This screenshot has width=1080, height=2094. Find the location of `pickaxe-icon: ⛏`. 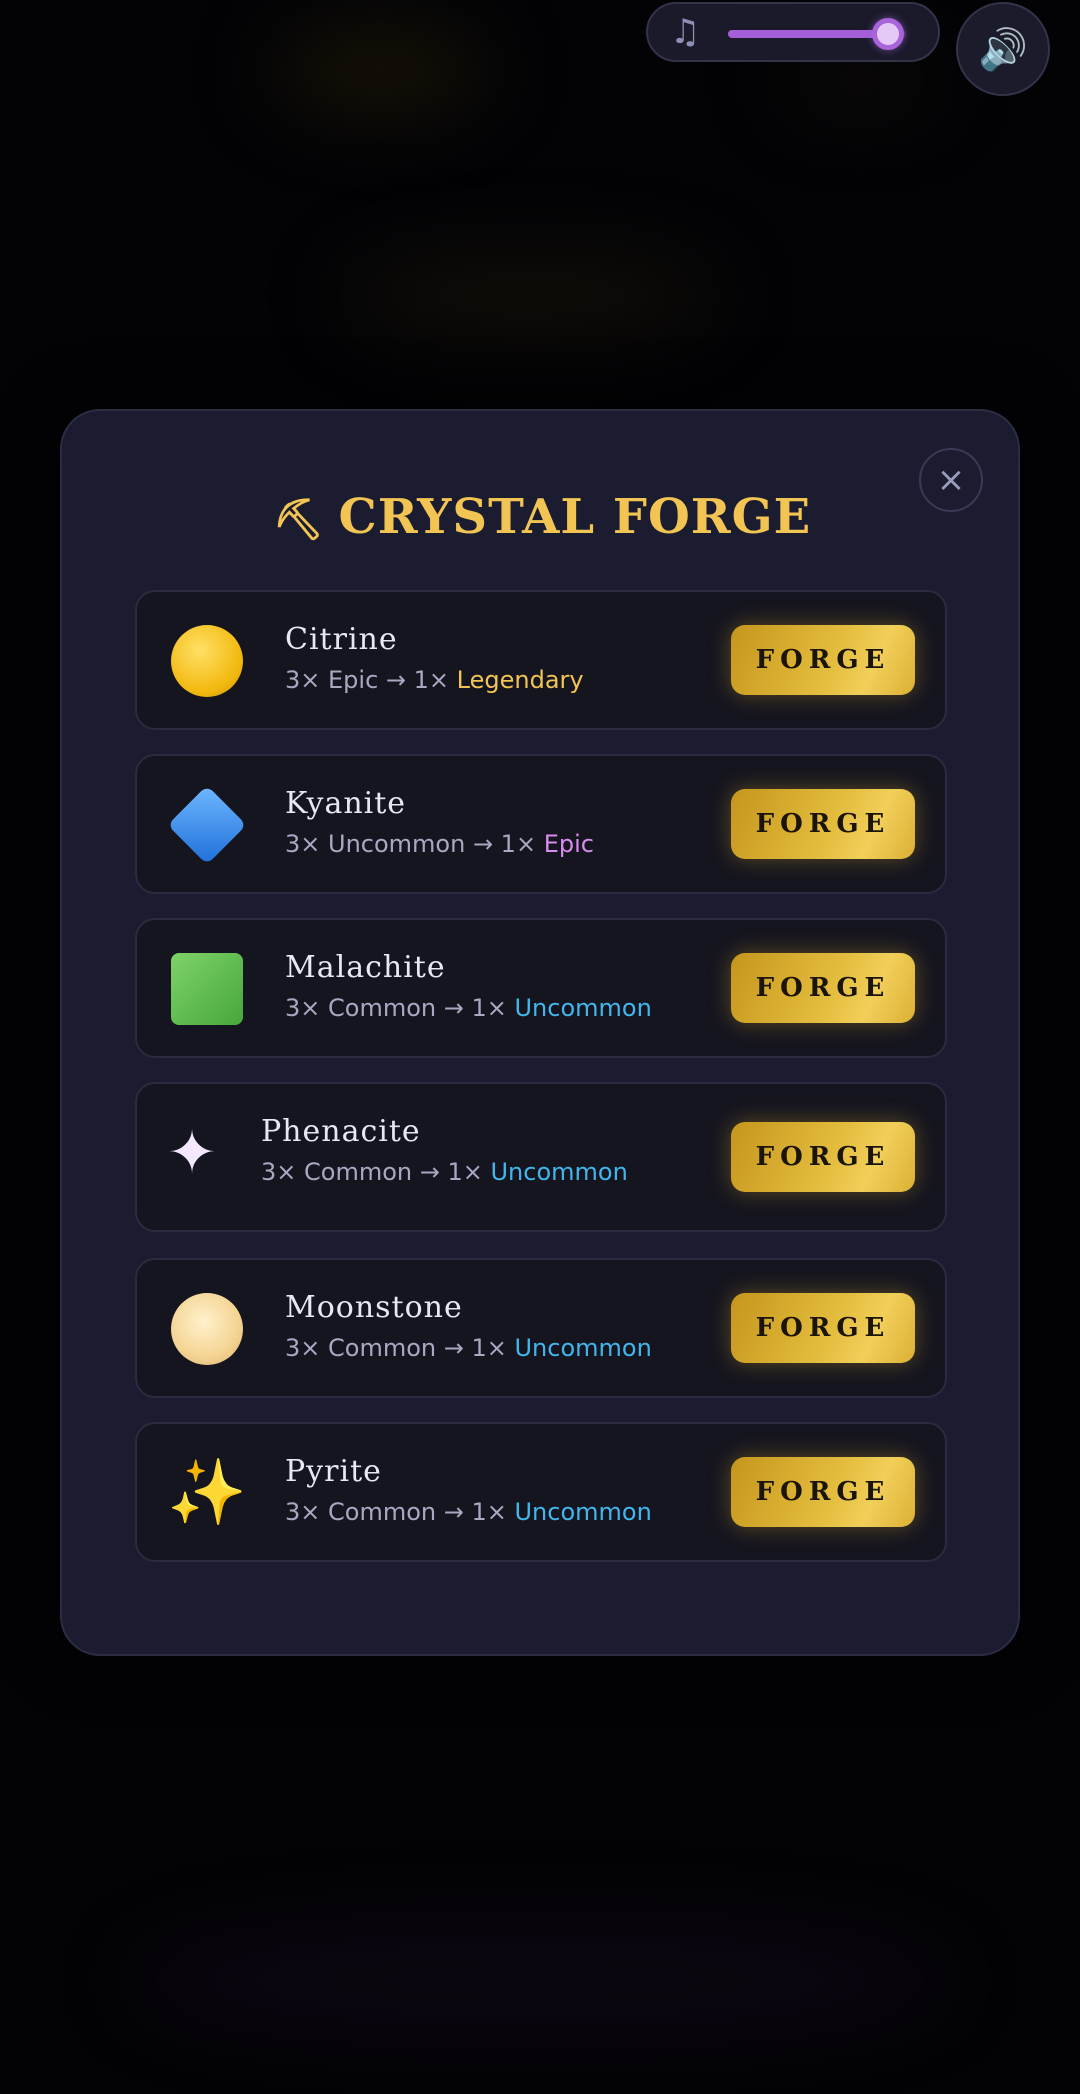

pickaxe-icon: ⛏ is located at coordinates (298, 519).